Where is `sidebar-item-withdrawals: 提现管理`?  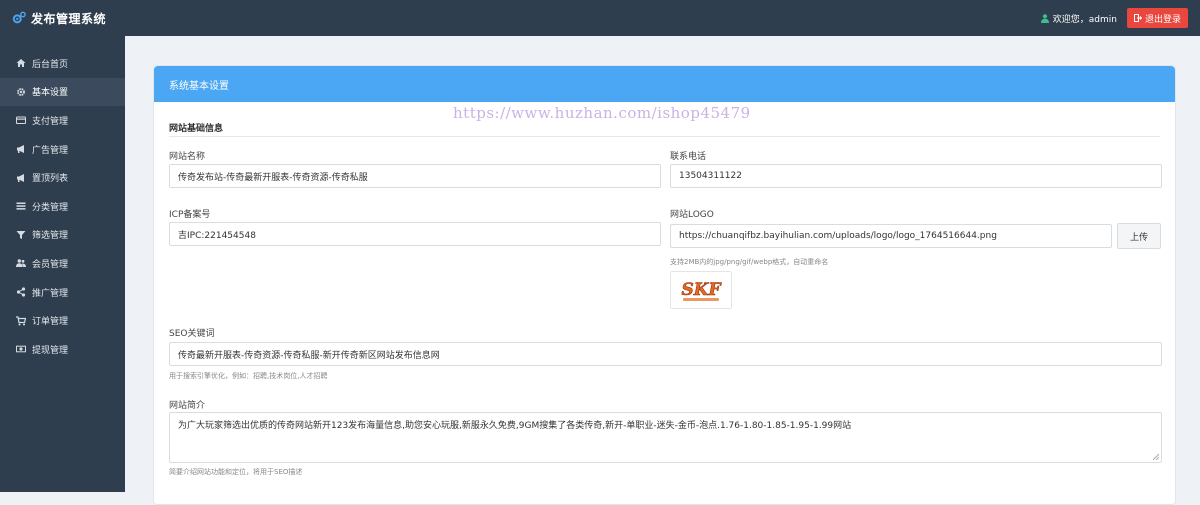
sidebar-item-withdrawals: 提现管理 is located at coordinates (62, 349).